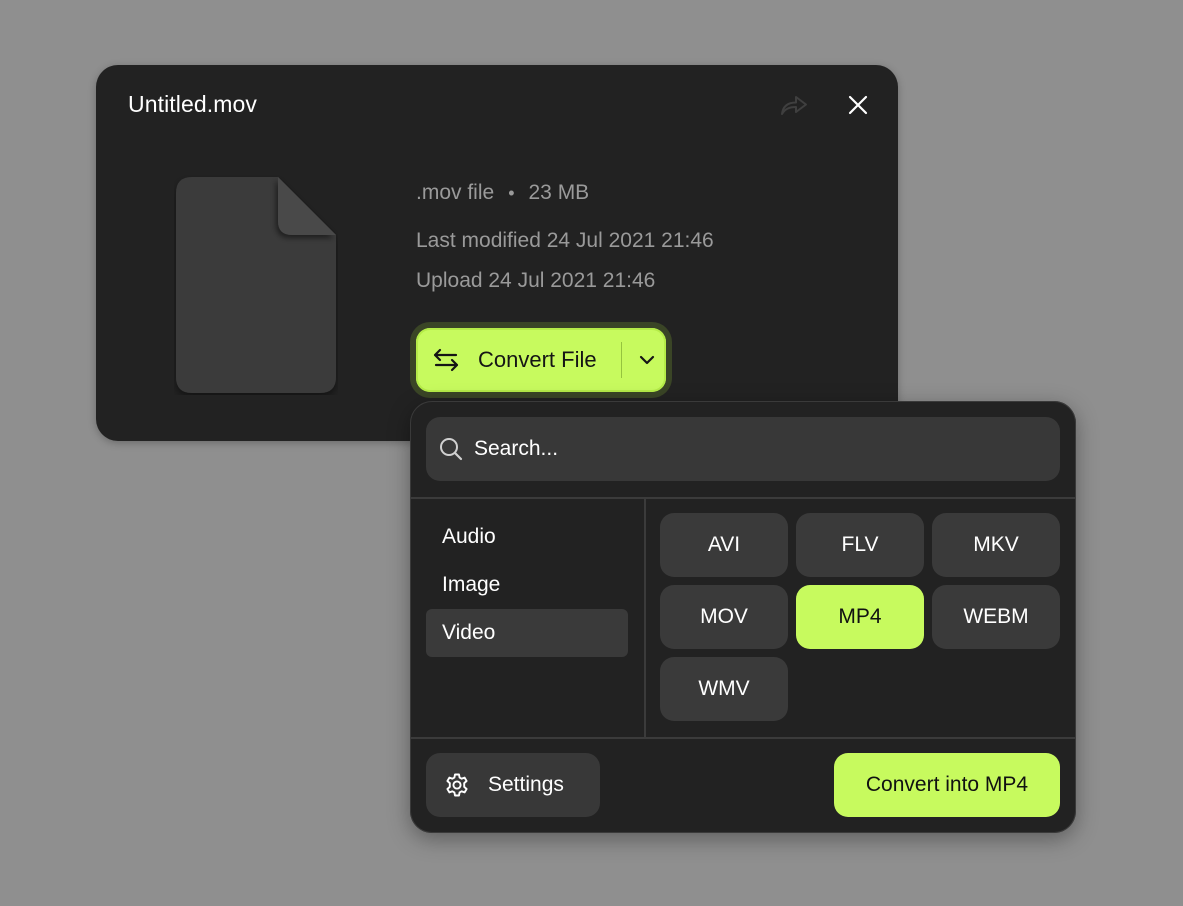 Image resolution: width=1183 pixels, height=906 pixels. I want to click on category-list: Audio Image Video, so click(527, 585).